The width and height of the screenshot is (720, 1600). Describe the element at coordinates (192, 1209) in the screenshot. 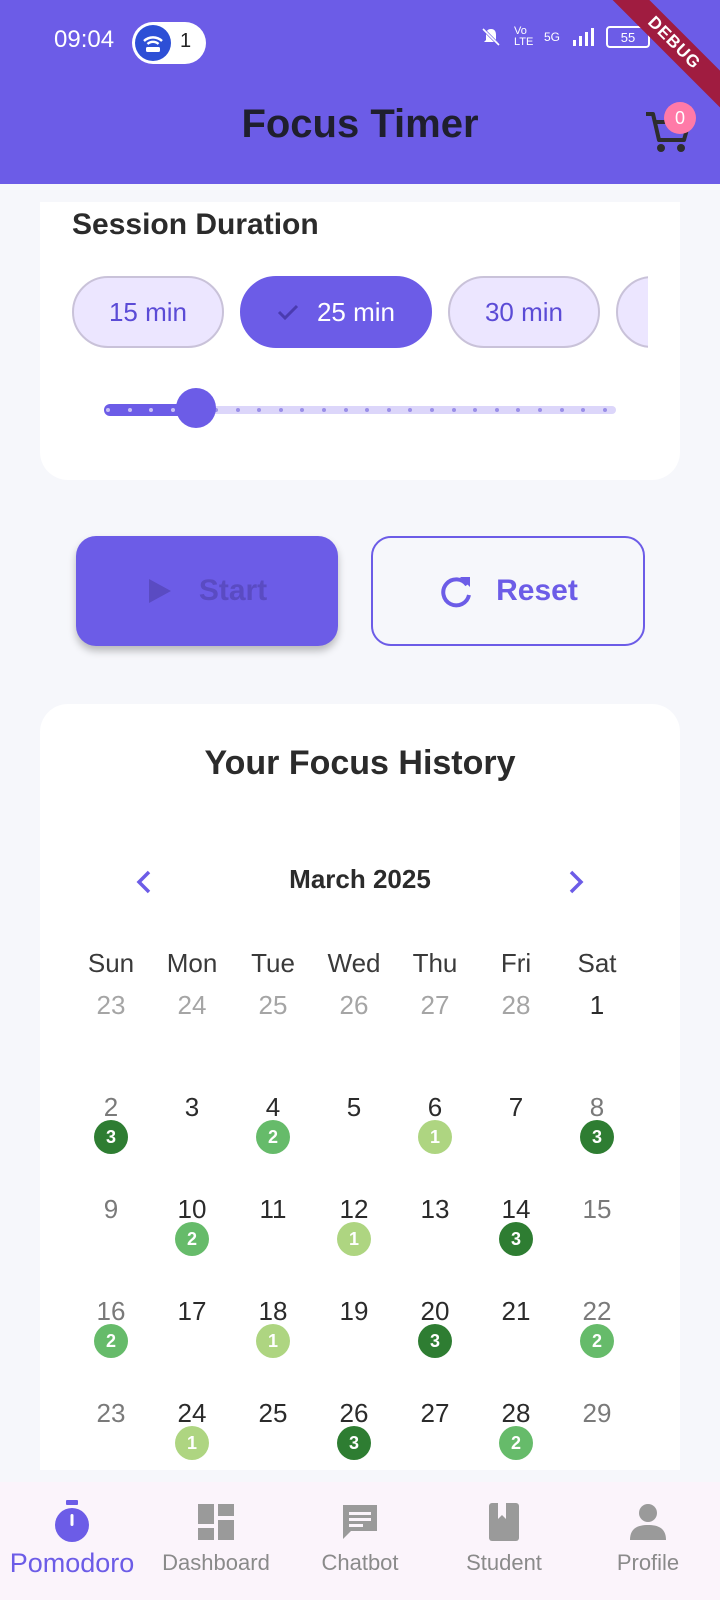

I see `day-number: 10` at that location.